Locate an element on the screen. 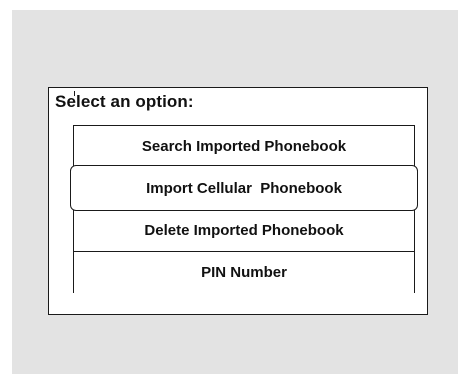  menu-item-delete-imported-phonebook: Delete Imported Phonebook is located at coordinates (244, 230).